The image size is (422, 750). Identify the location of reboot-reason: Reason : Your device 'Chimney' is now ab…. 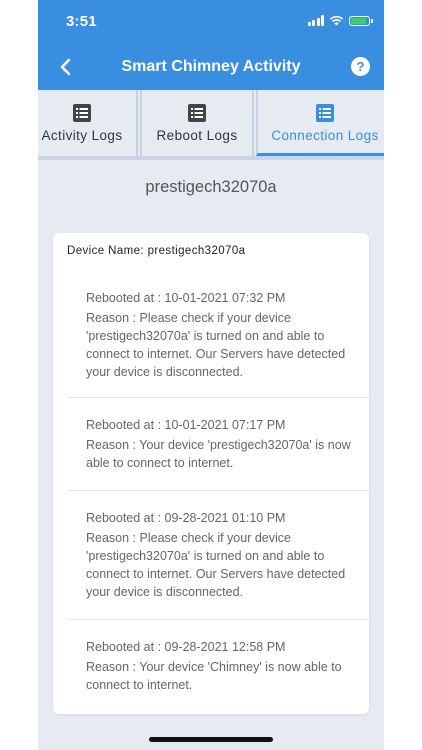
(214, 676).